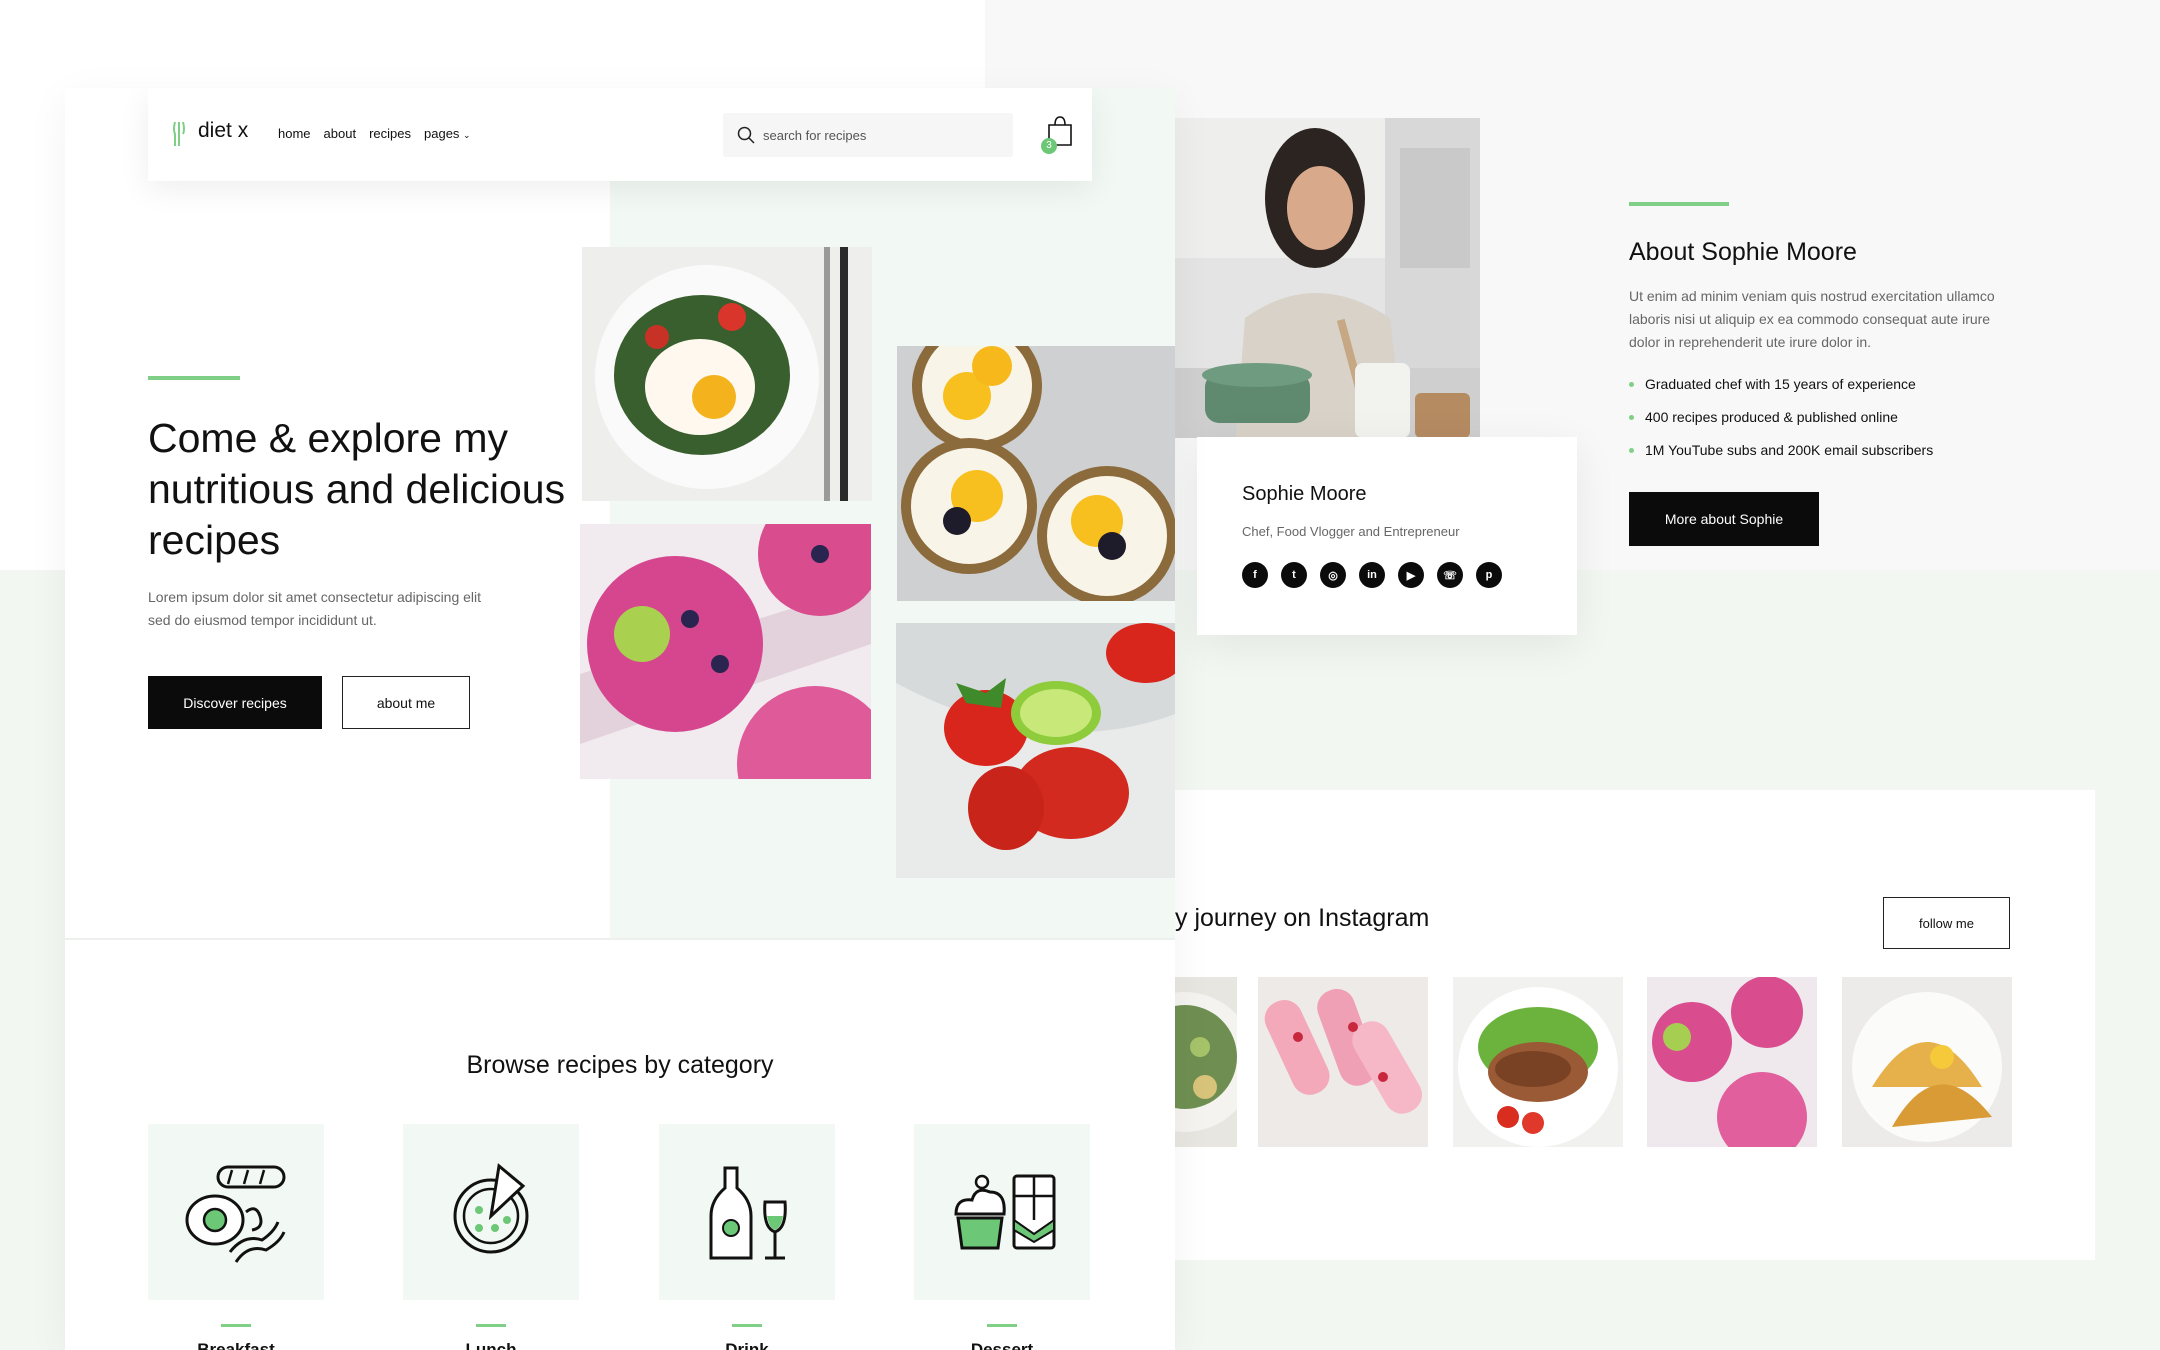  What do you see at coordinates (620, 134) in the screenshot?
I see `navbar: diet x home about recipes pages ⌄ 3` at bounding box center [620, 134].